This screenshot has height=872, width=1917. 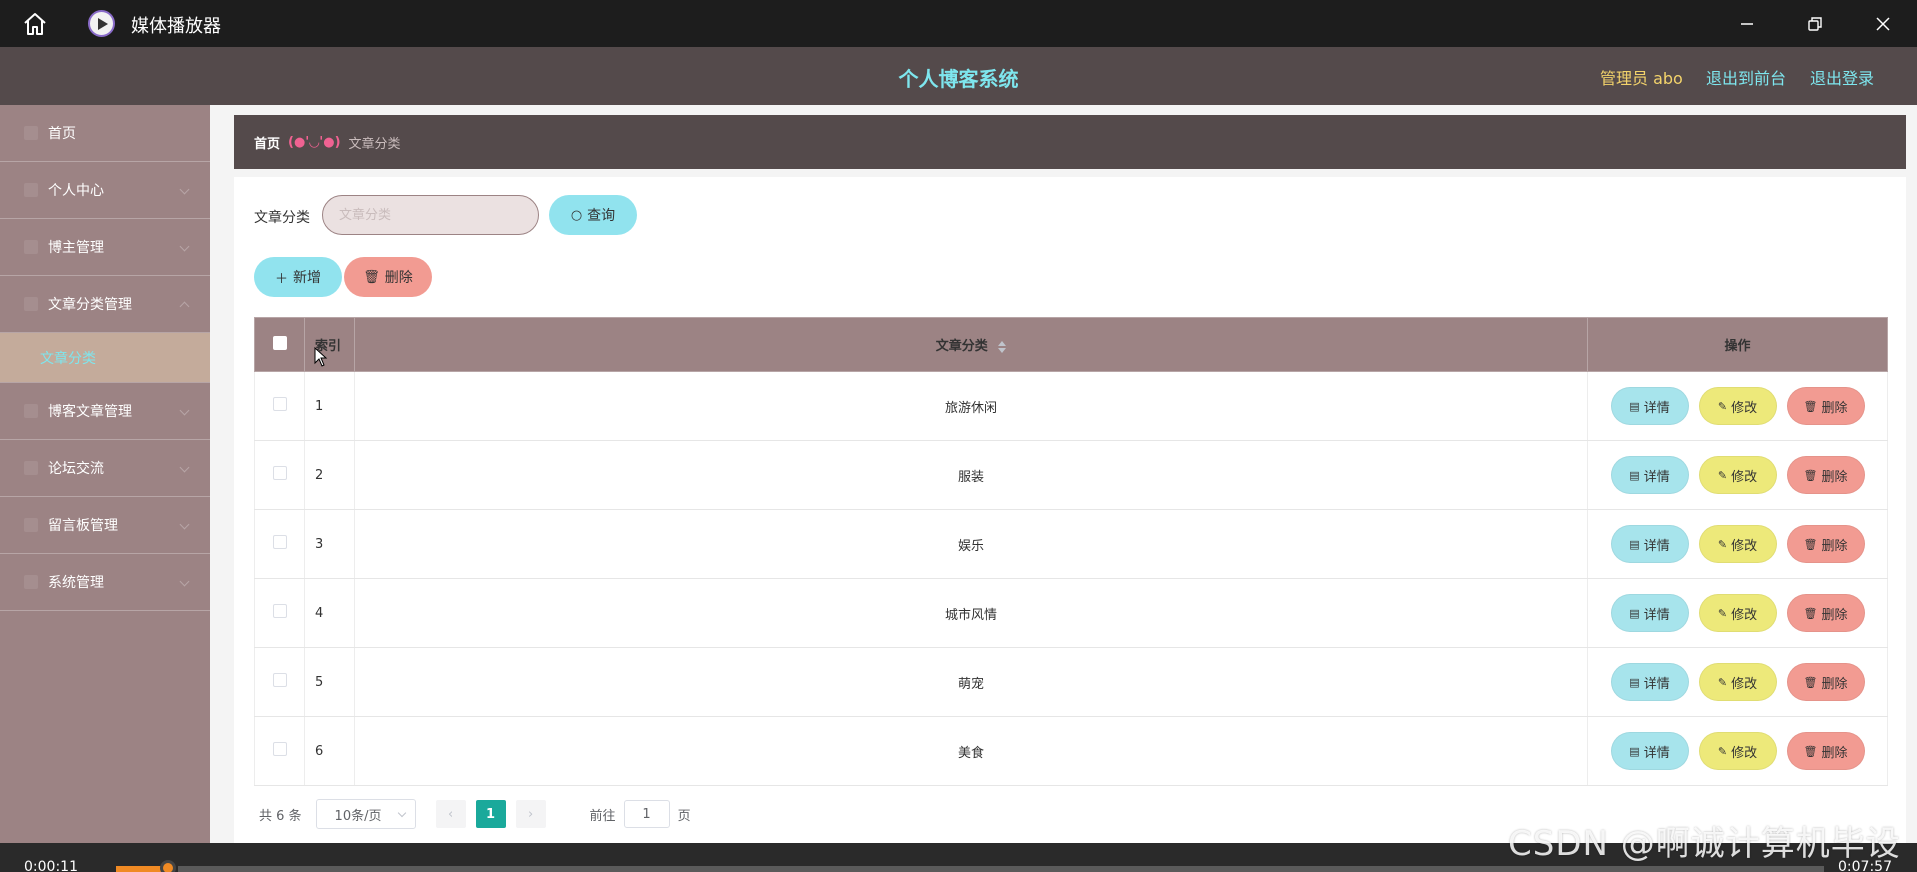 What do you see at coordinates (35, 24) in the screenshot?
I see `home-icon` at bounding box center [35, 24].